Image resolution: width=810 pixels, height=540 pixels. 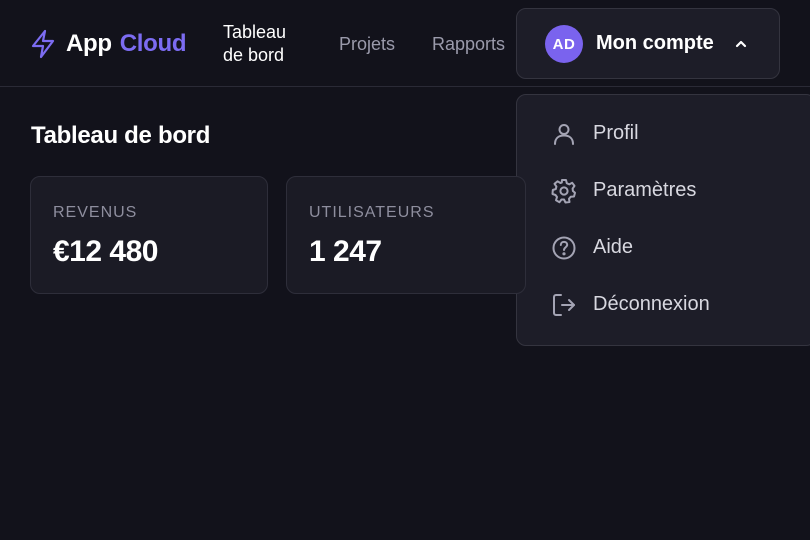 What do you see at coordinates (655, 43) in the screenshot?
I see `account-label: Mon compte` at bounding box center [655, 43].